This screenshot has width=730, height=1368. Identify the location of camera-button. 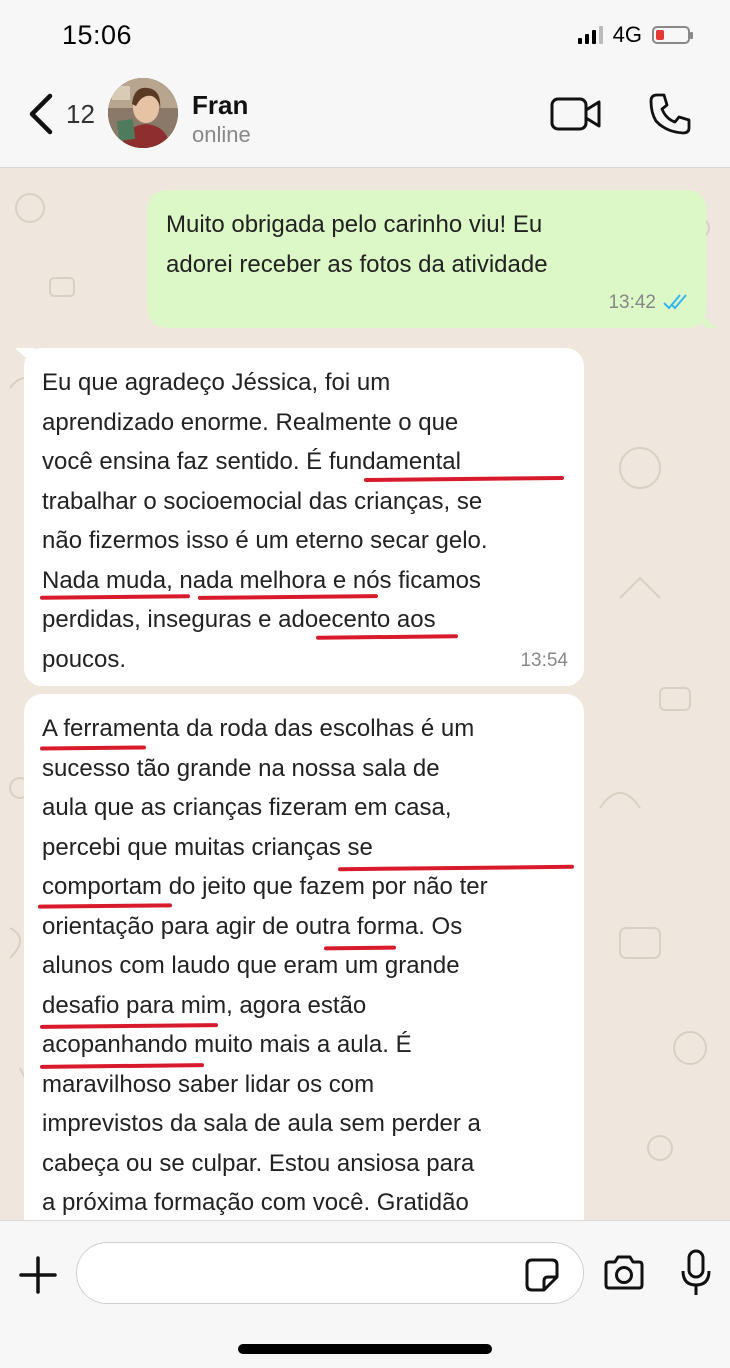
(624, 1275).